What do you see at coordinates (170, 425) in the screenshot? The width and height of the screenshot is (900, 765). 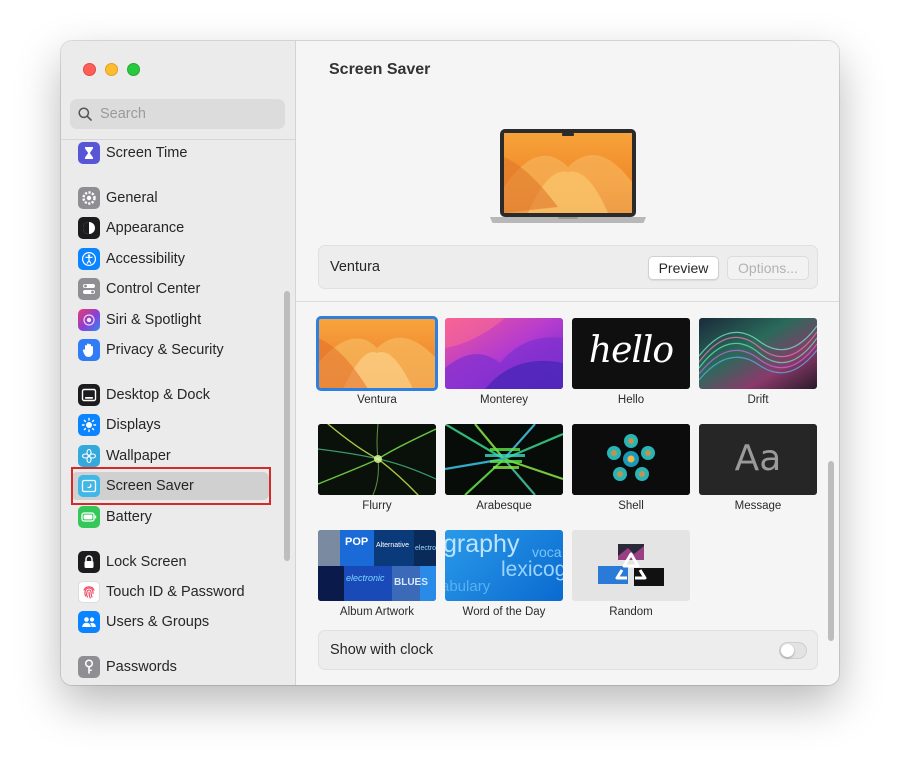 I see `sidebar-item-displays: Displays` at bounding box center [170, 425].